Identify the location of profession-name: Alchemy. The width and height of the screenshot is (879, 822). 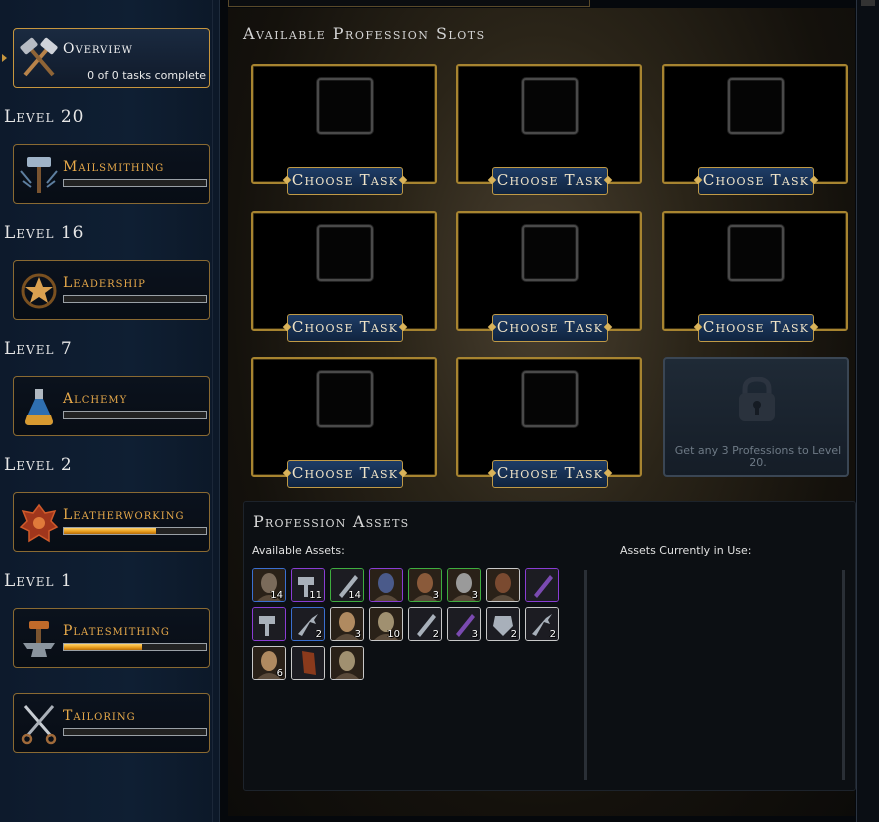
(95, 399).